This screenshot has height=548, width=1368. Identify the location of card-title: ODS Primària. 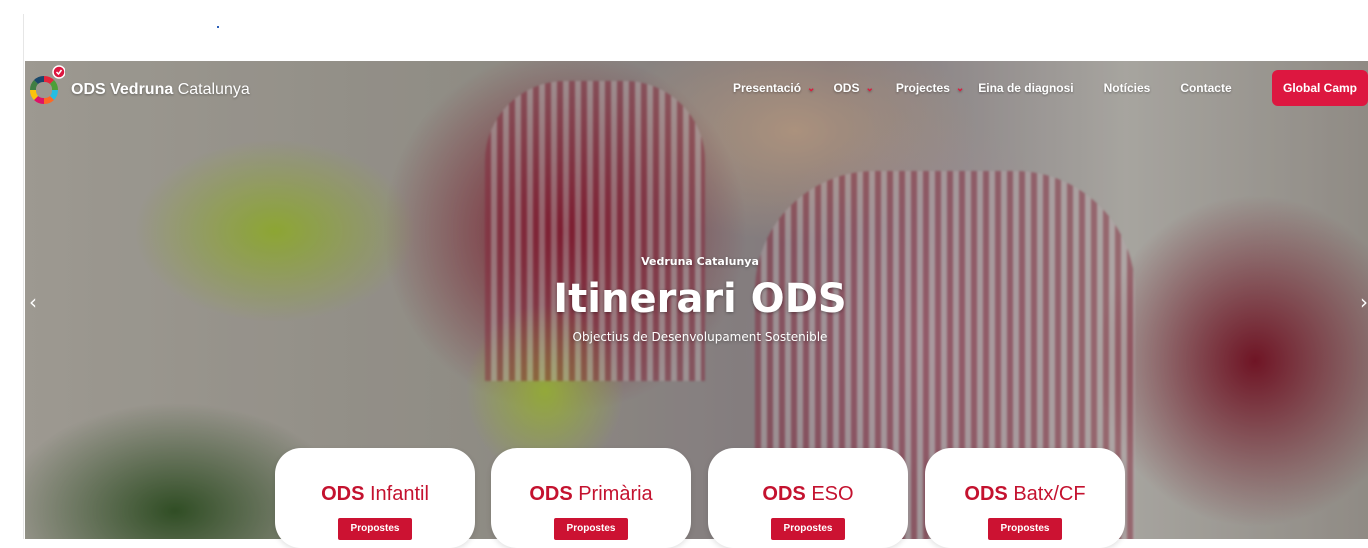
(591, 494).